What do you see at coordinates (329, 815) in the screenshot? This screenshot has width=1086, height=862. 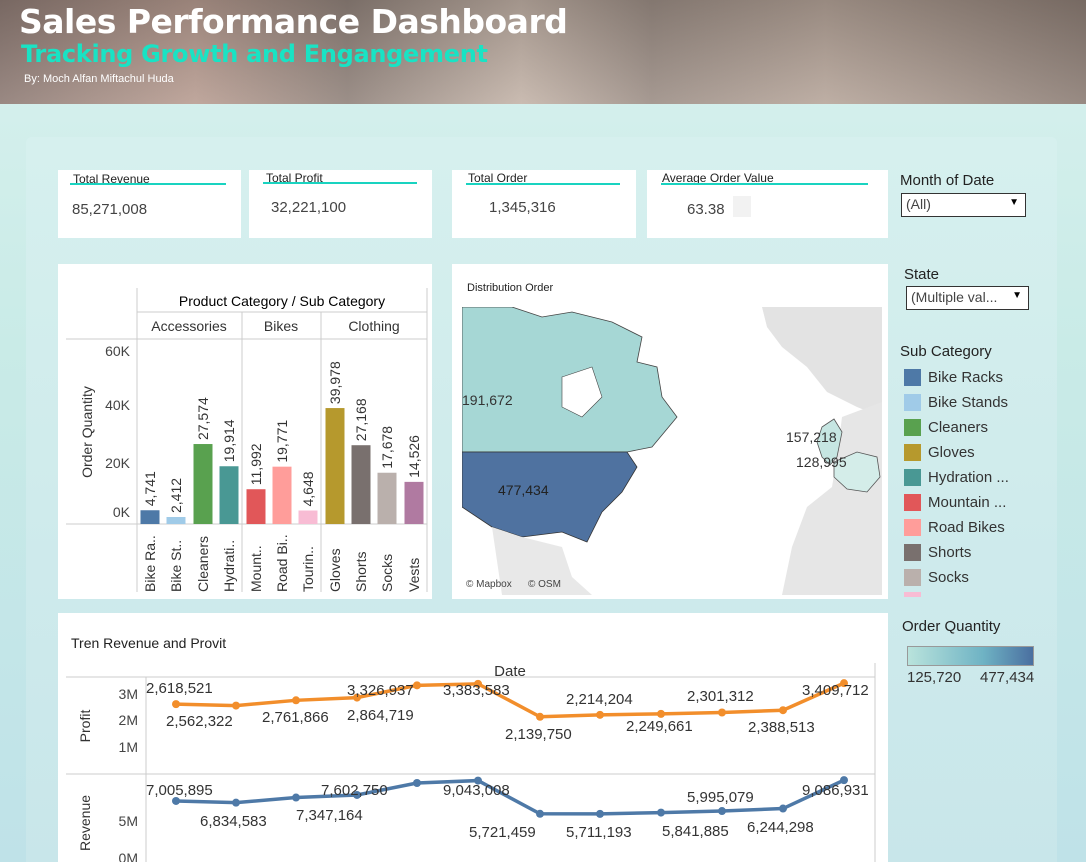 I see `revenue-data-label: 7,347,164` at bounding box center [329, 815].